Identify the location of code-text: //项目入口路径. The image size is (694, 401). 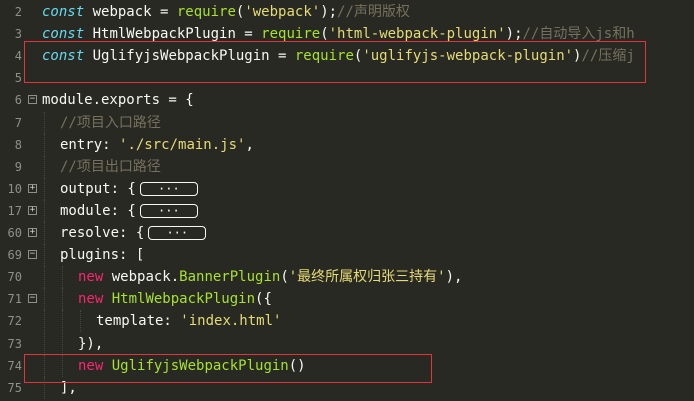
(110, 123).